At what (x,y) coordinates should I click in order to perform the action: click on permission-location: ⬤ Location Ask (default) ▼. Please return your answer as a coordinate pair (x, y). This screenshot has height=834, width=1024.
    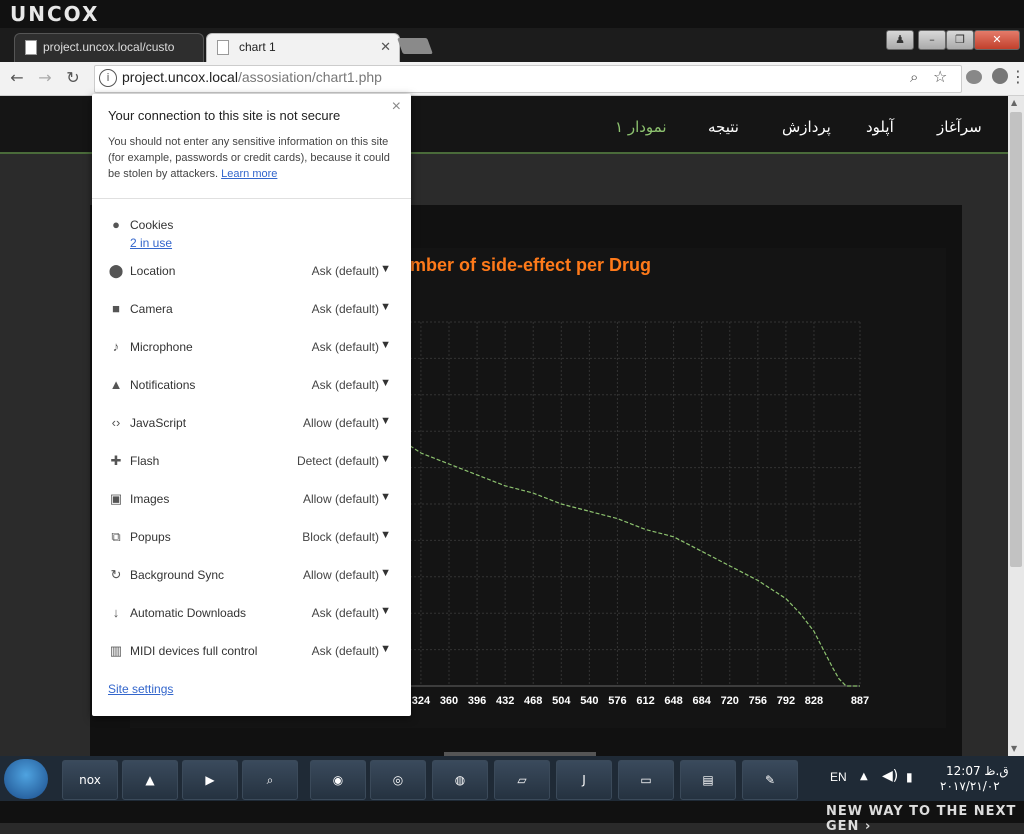
    Looking at the image, I should click on (251, 272).